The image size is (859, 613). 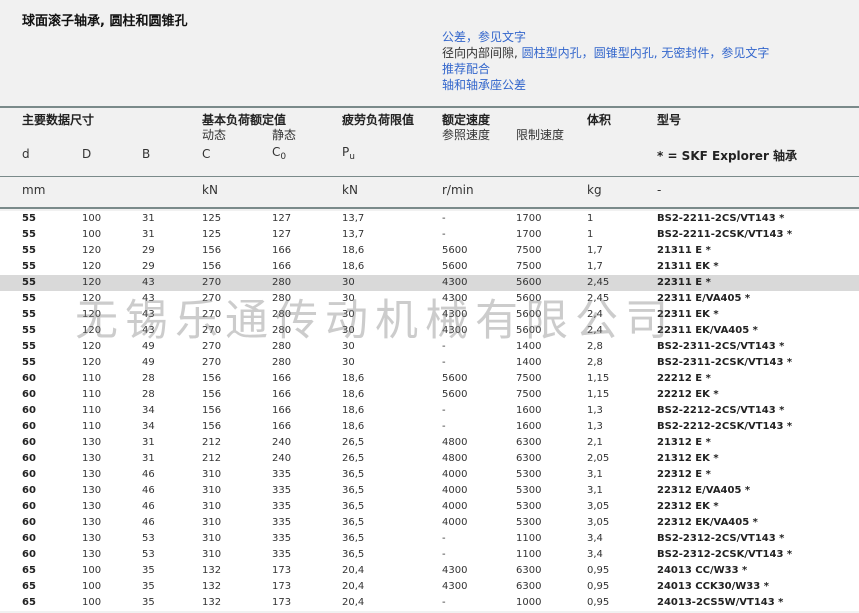 What do you see at coordinates (685, 53) in the screenshot?
I see `no-seal-link: 无密封件` at bounding box center [685, 53].